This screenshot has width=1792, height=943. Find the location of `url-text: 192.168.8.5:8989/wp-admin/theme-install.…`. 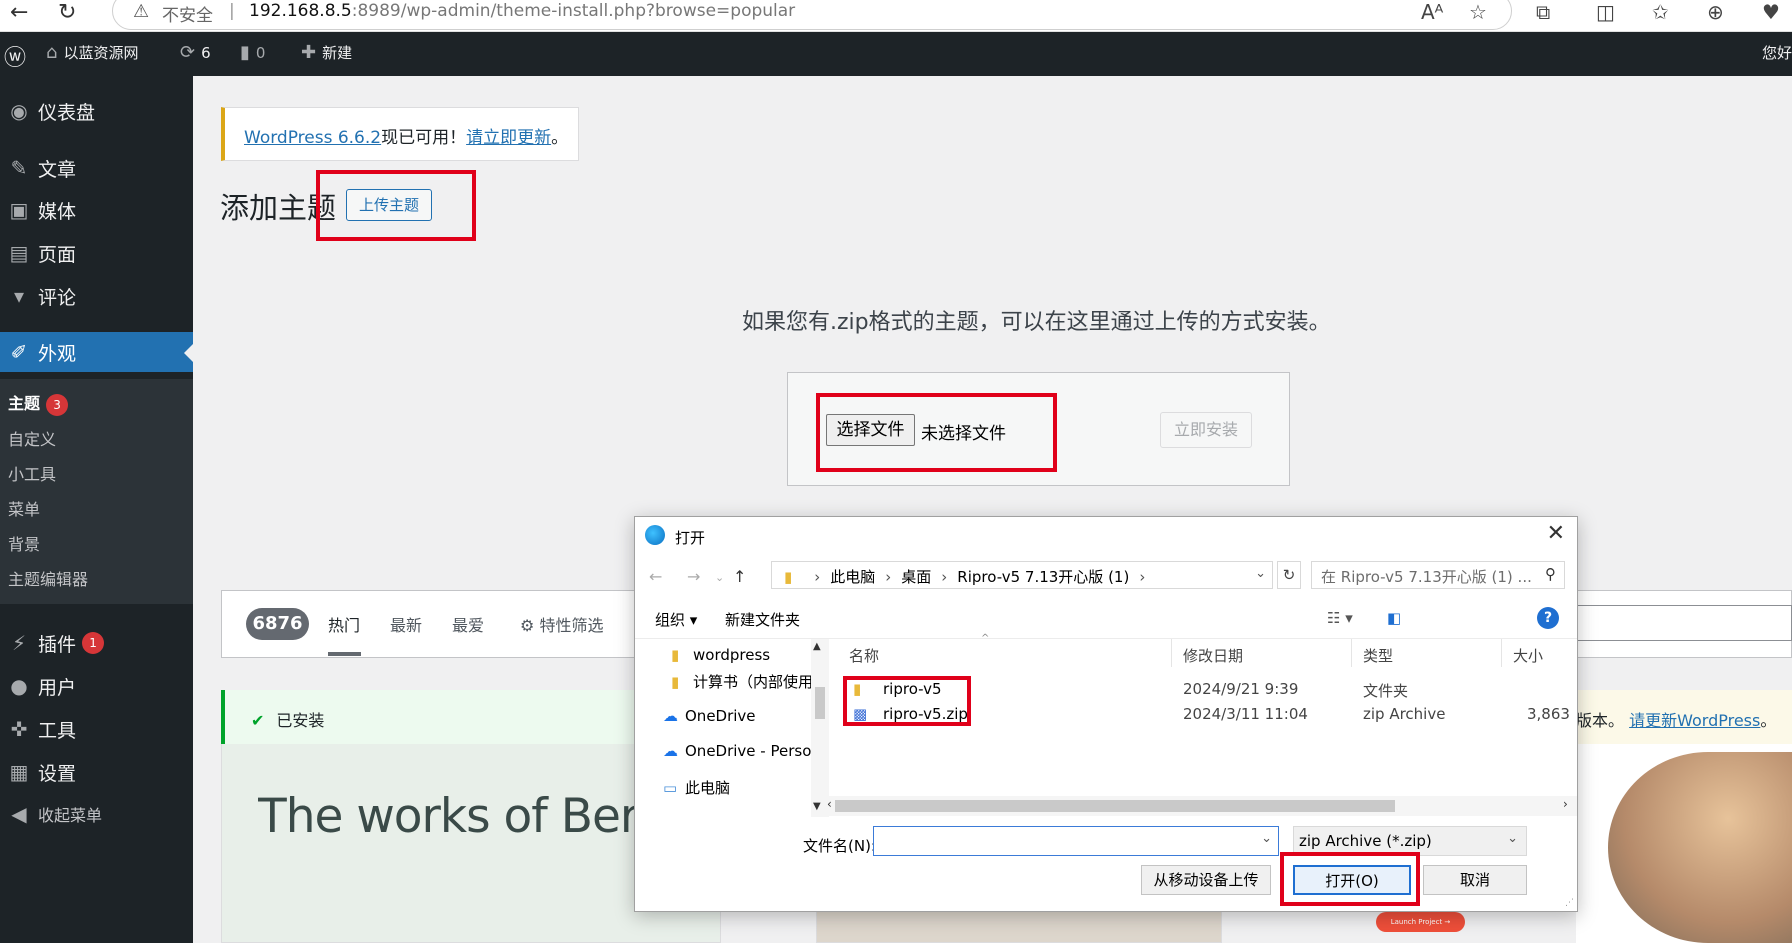

url-text: 192.168.8.5:8989/wp-admin/theme-install.… is located at coordinates (522, 11).